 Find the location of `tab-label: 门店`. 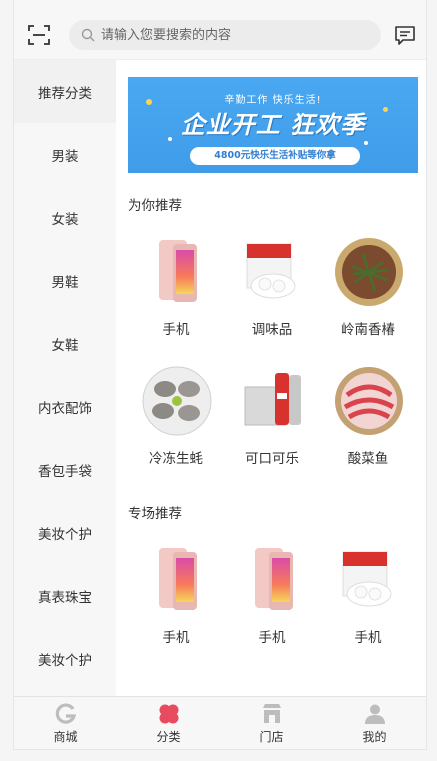

tab-label: 门店 is located at coordinates (271, 737).